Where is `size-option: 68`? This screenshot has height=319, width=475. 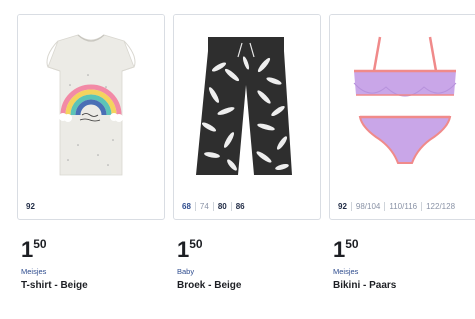
size-option: 68 is located at coordinates (188, 206).